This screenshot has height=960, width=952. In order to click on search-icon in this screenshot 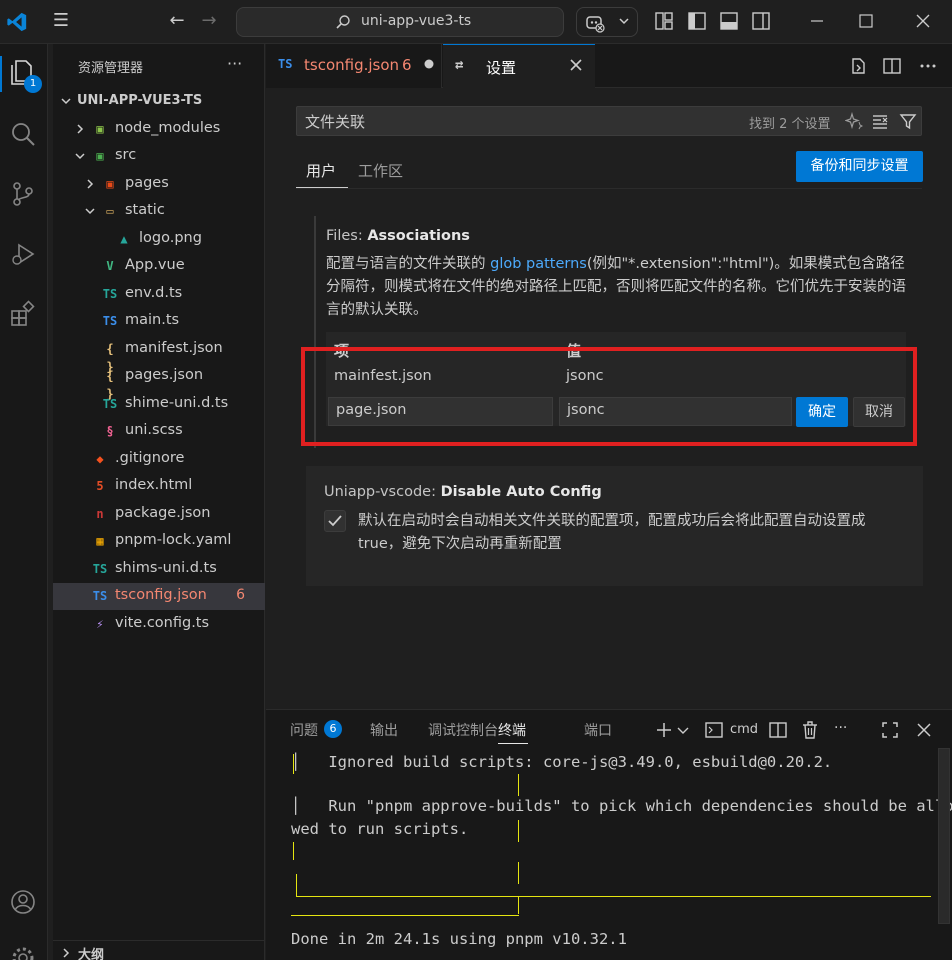, I will do `click(23, 134)`.